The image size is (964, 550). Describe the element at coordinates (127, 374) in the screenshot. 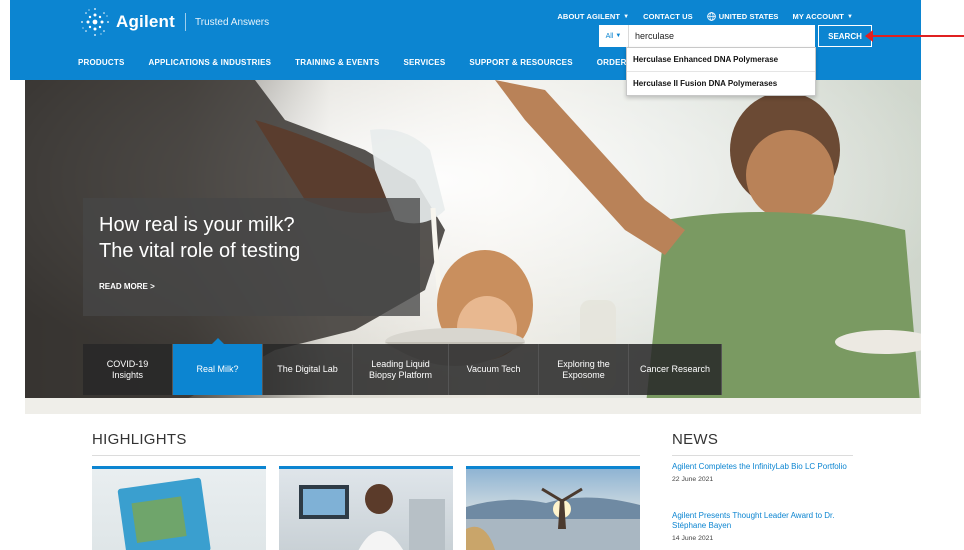

I see `tab-label-line: Insights` at that location.